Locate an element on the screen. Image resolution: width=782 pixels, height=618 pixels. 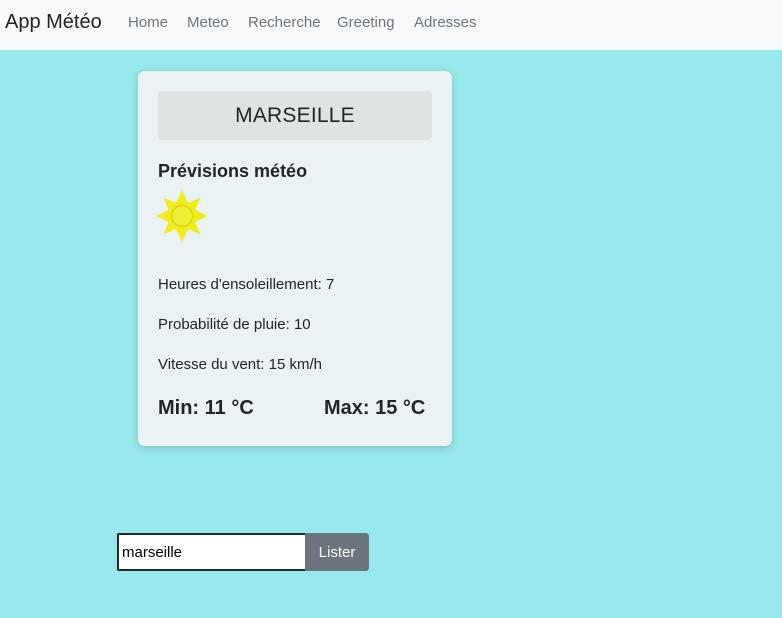
sunshine-value: 7 is located at coordinates (330, 284).